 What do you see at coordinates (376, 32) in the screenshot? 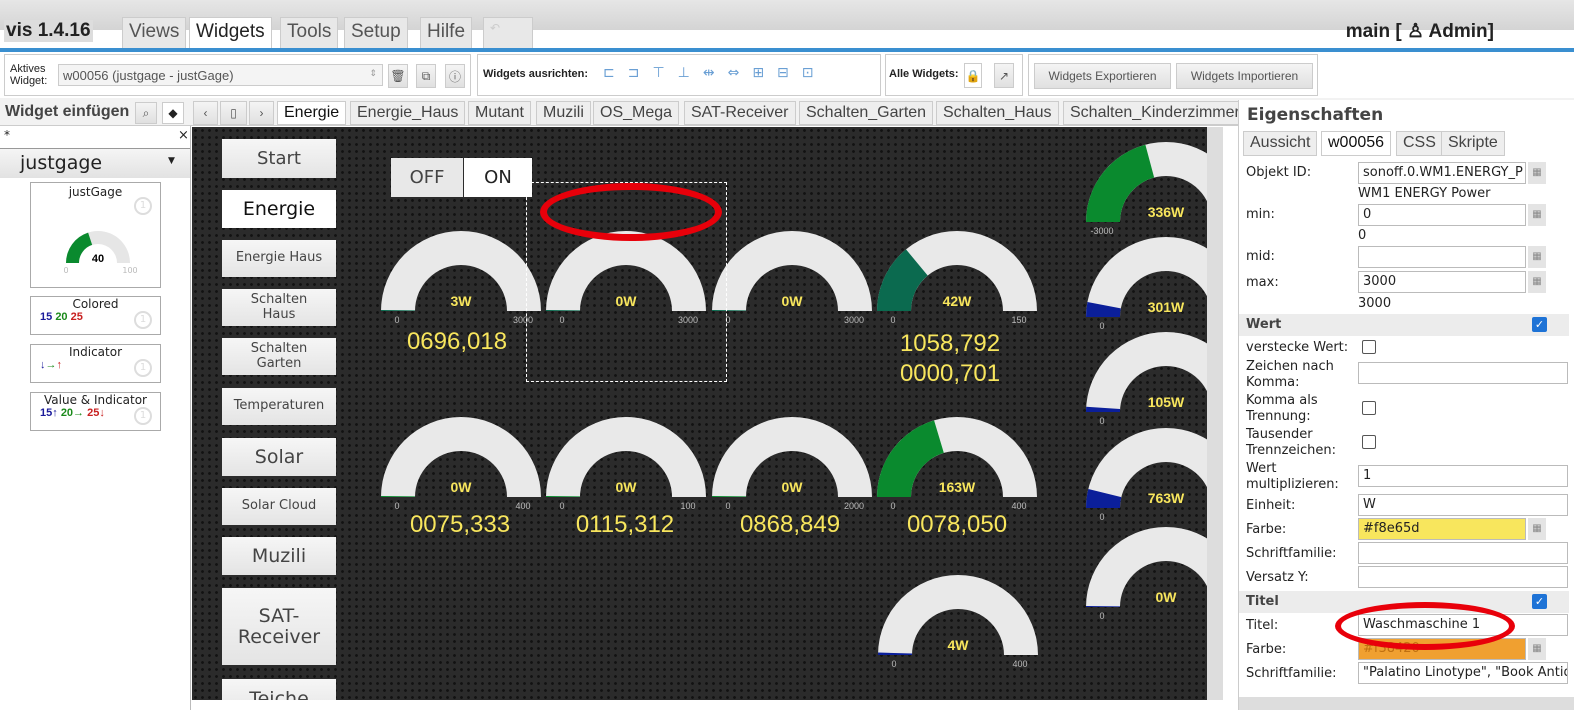
I see `menu-setup: Setup` at bounding box center [376, 32].